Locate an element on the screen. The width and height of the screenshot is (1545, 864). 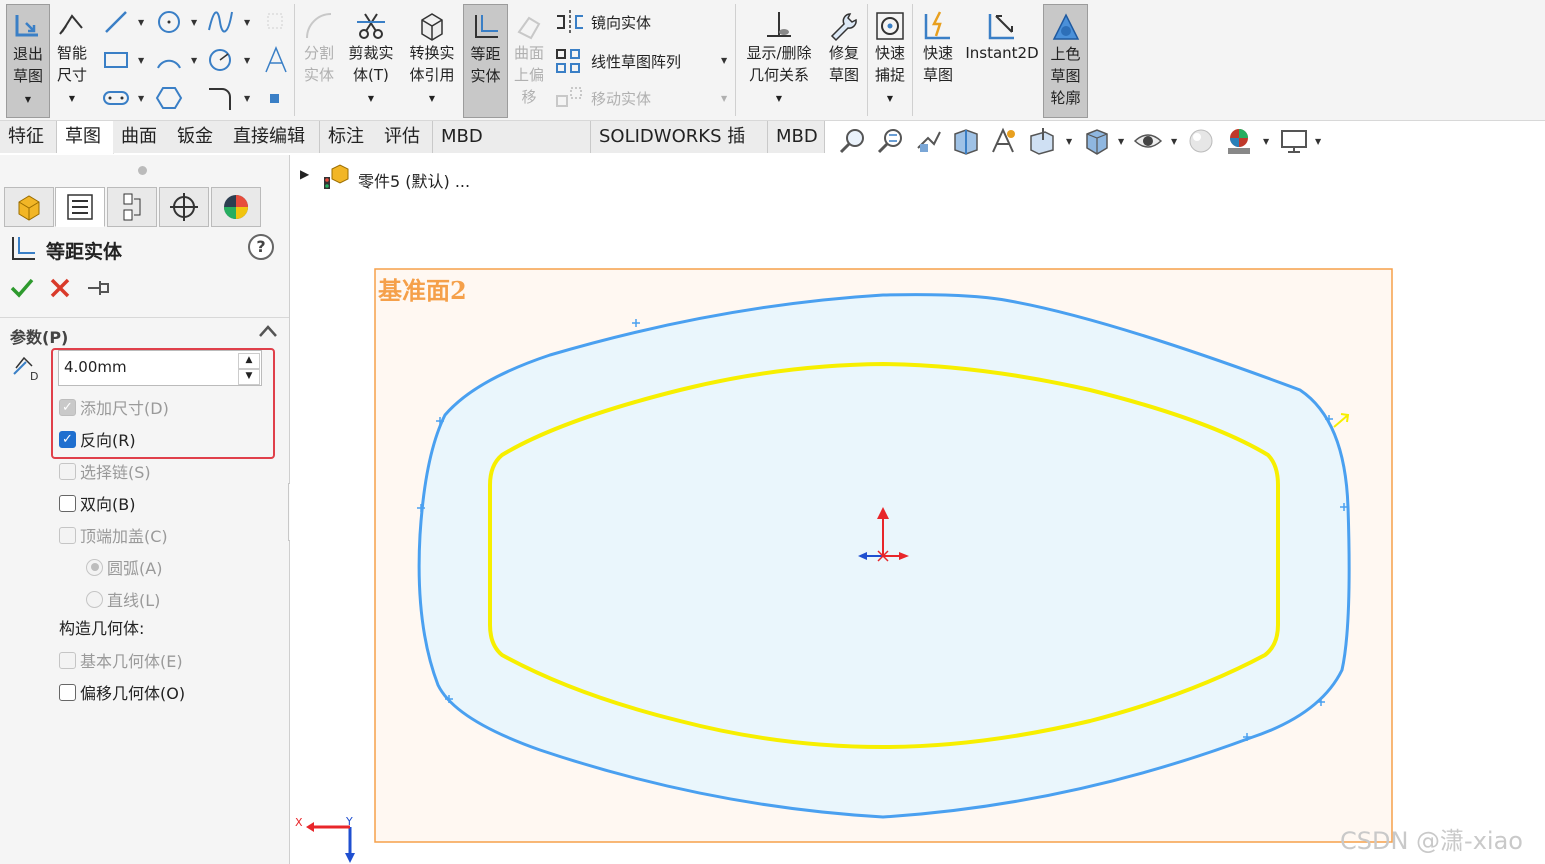
cap-ends-checkbox: 顶端加盖(C) is located at coordinates (113, 535).